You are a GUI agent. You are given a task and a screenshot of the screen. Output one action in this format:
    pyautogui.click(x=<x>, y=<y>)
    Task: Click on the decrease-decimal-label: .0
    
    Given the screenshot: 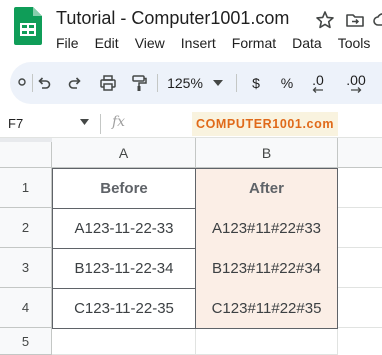 What is the action you would take?
    pyautogui.click(x=318, y=80)
    